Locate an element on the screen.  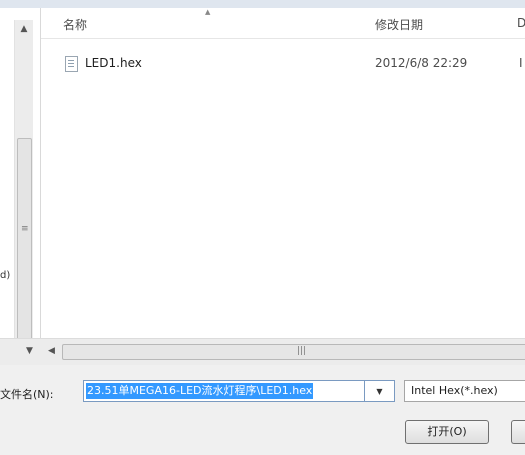
sort-indicator-icon: ▲ is located at coordinates (208, 12).